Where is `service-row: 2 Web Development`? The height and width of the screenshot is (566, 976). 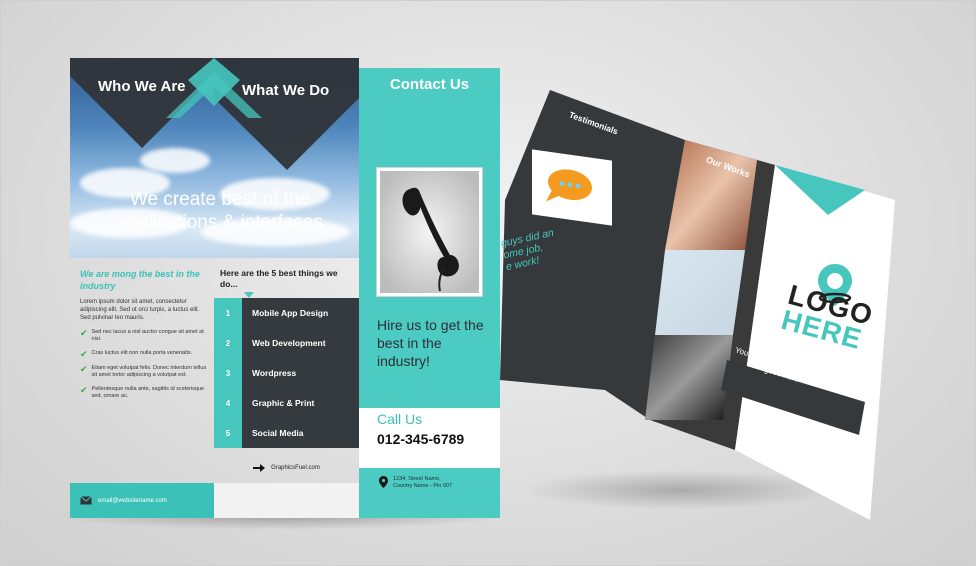 service-row: 2 Web Development is located at coordinates (286, 343).